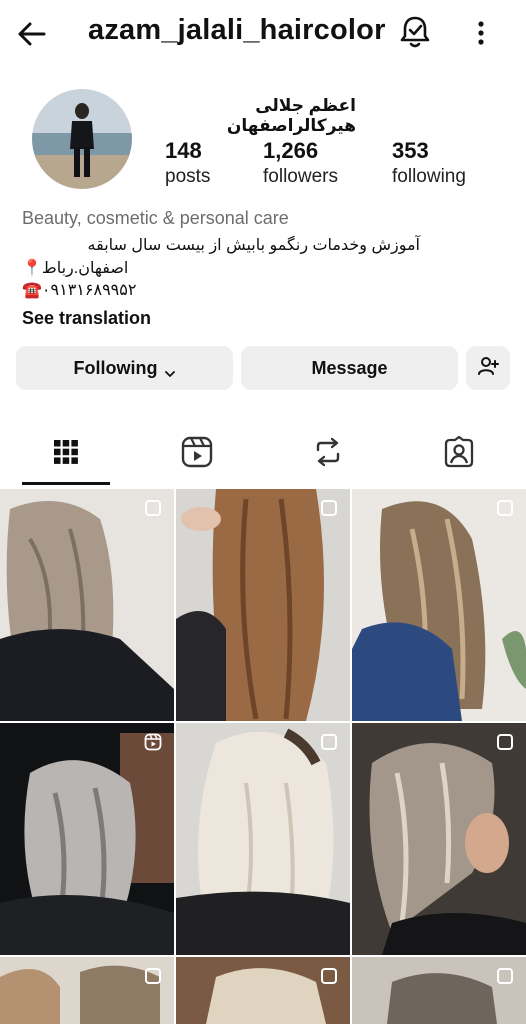  What do you see at coordinates (115, 367) in the screenshot?
I see `following-button-label: Following` at bounding box center [115, 367].